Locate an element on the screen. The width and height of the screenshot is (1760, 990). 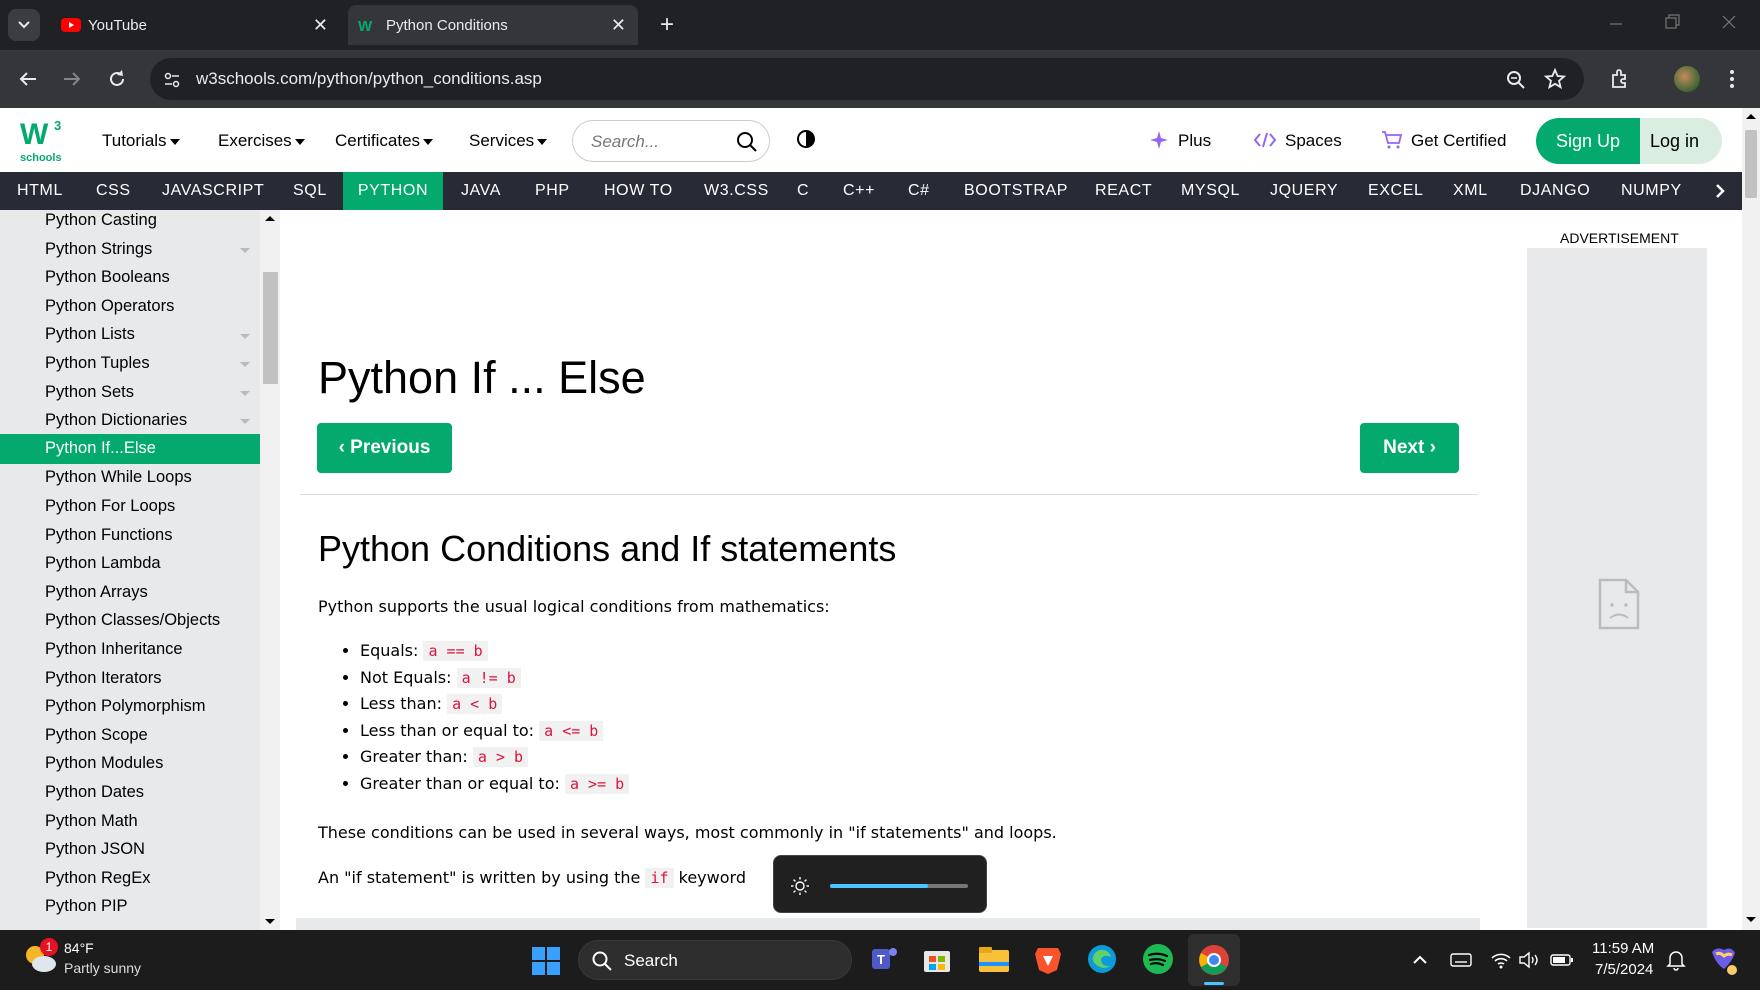
sidebar-item: Python Operators is located at coordinates (130, 310).